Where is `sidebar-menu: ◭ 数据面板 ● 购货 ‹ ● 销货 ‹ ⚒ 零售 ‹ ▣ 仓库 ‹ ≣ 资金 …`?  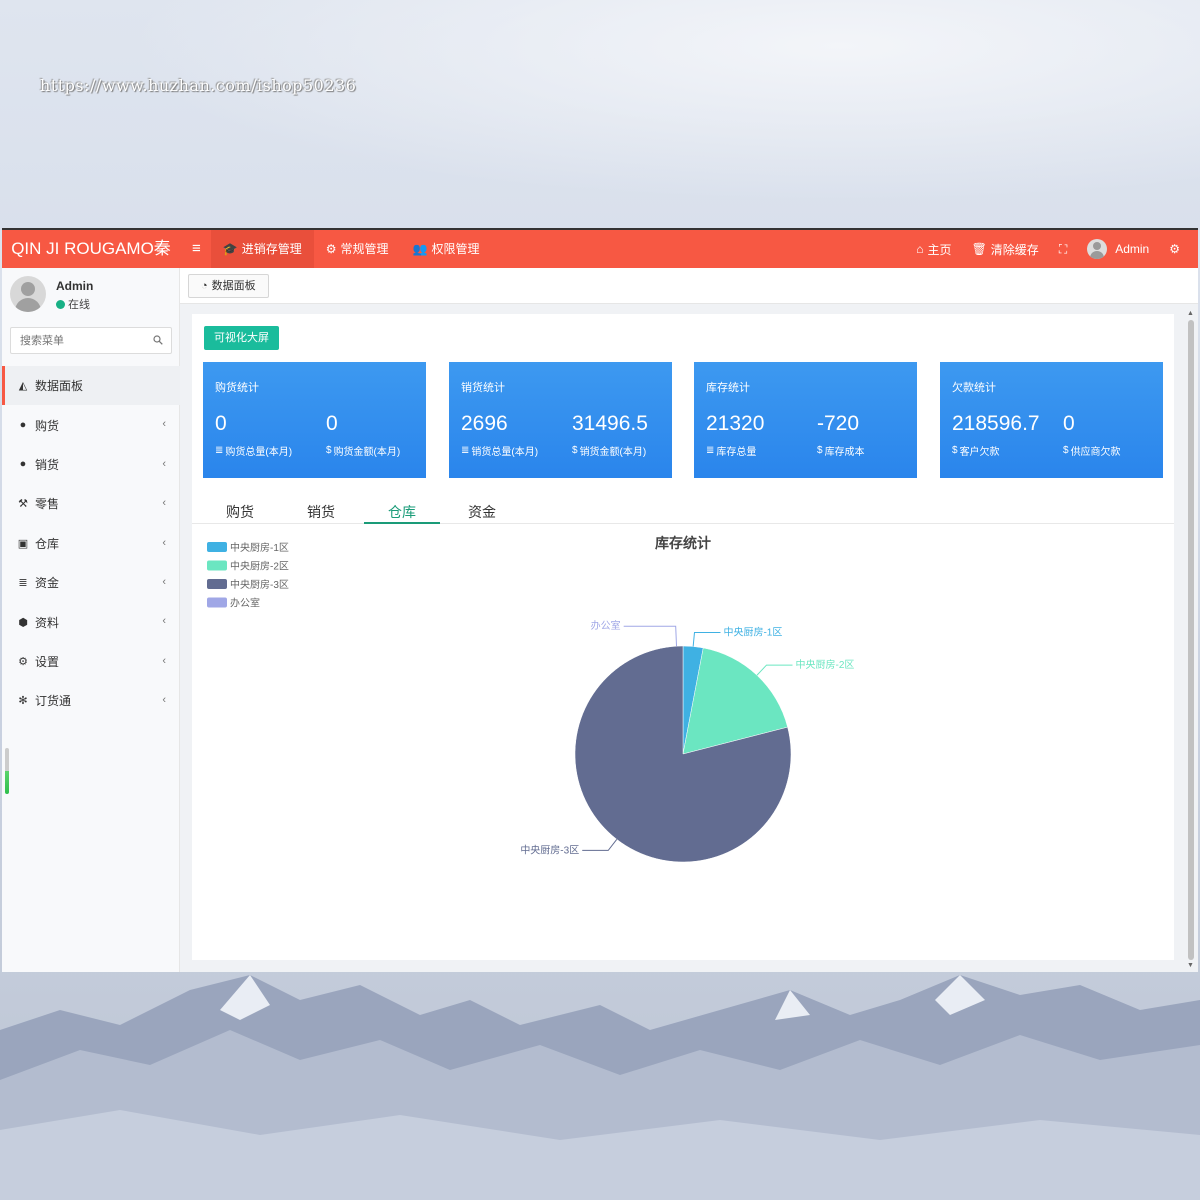
sidebar-menu: ◭ 数据面板 ● 购货 ‹ ● 销货 ‹ ⚒ 零售 ‹ ▣ 仓库 ‹ ≣ 资金 … is located at coordinates (91, 543).